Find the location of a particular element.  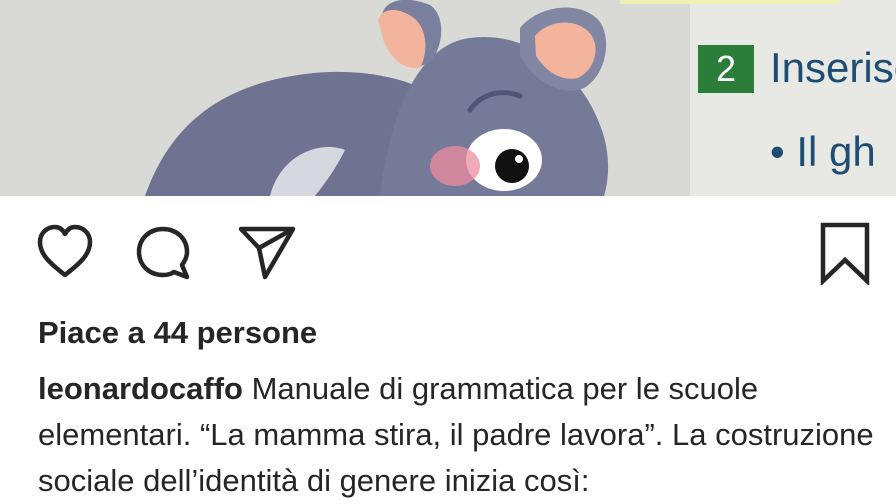

username-link: leonardocaffo is located at coordinates (140, 388).